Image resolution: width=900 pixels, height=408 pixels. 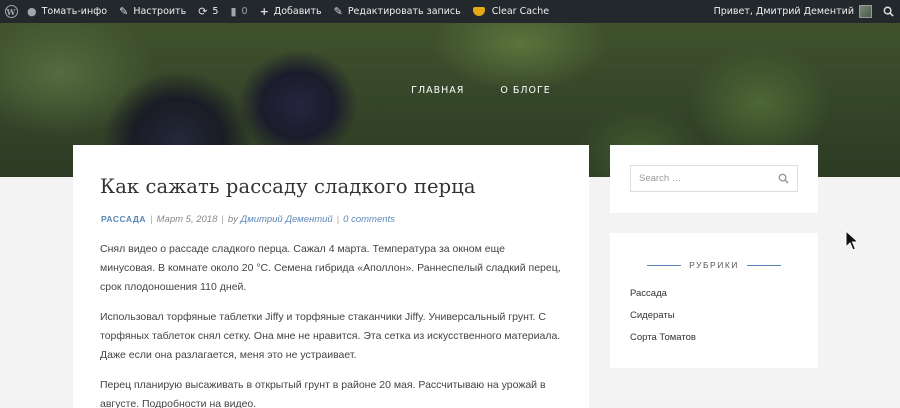 I want to click on avatar, so click(x=865, y=11).